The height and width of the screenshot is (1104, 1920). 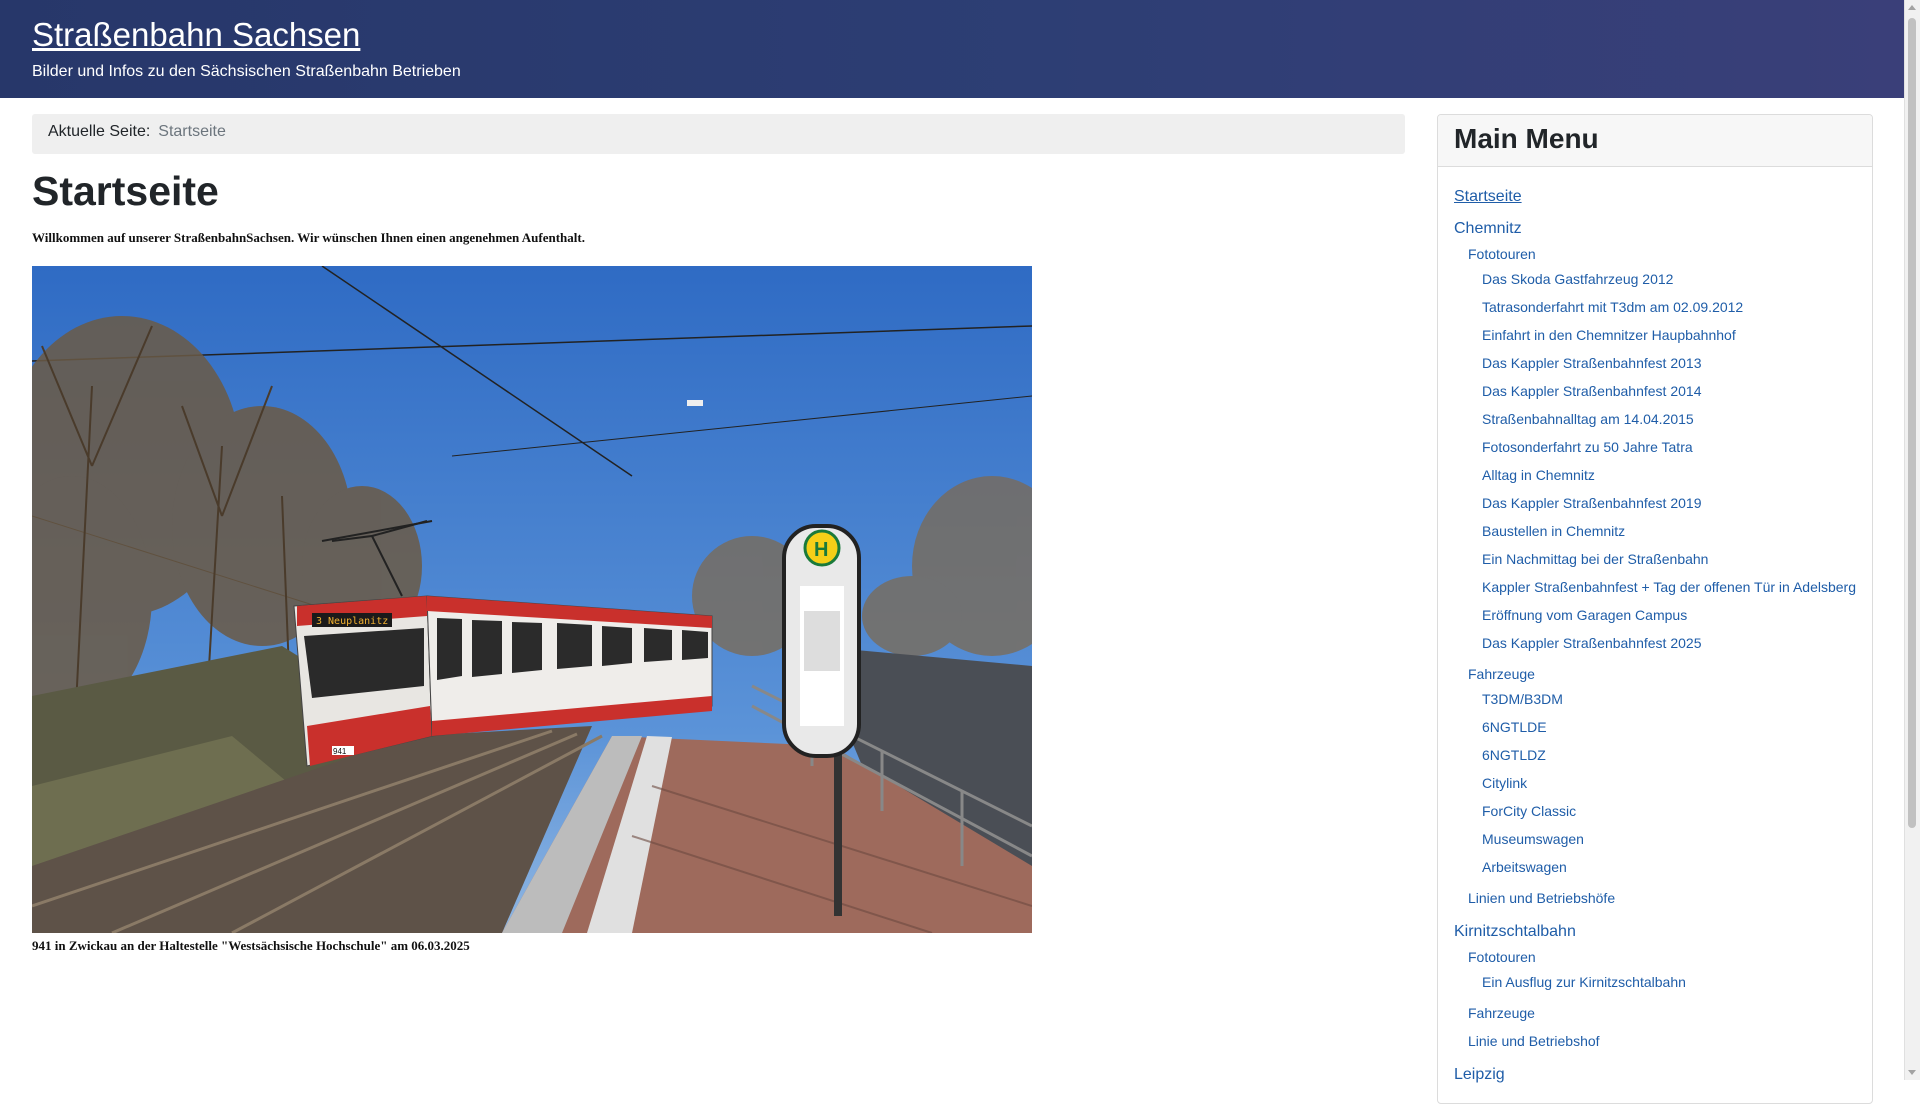 What do you see at coordinates (1502, 254) in the screenshot?
I see `menu-item-chemnitz-fototouren: Fototouren` at bounding box center [1502, 254].